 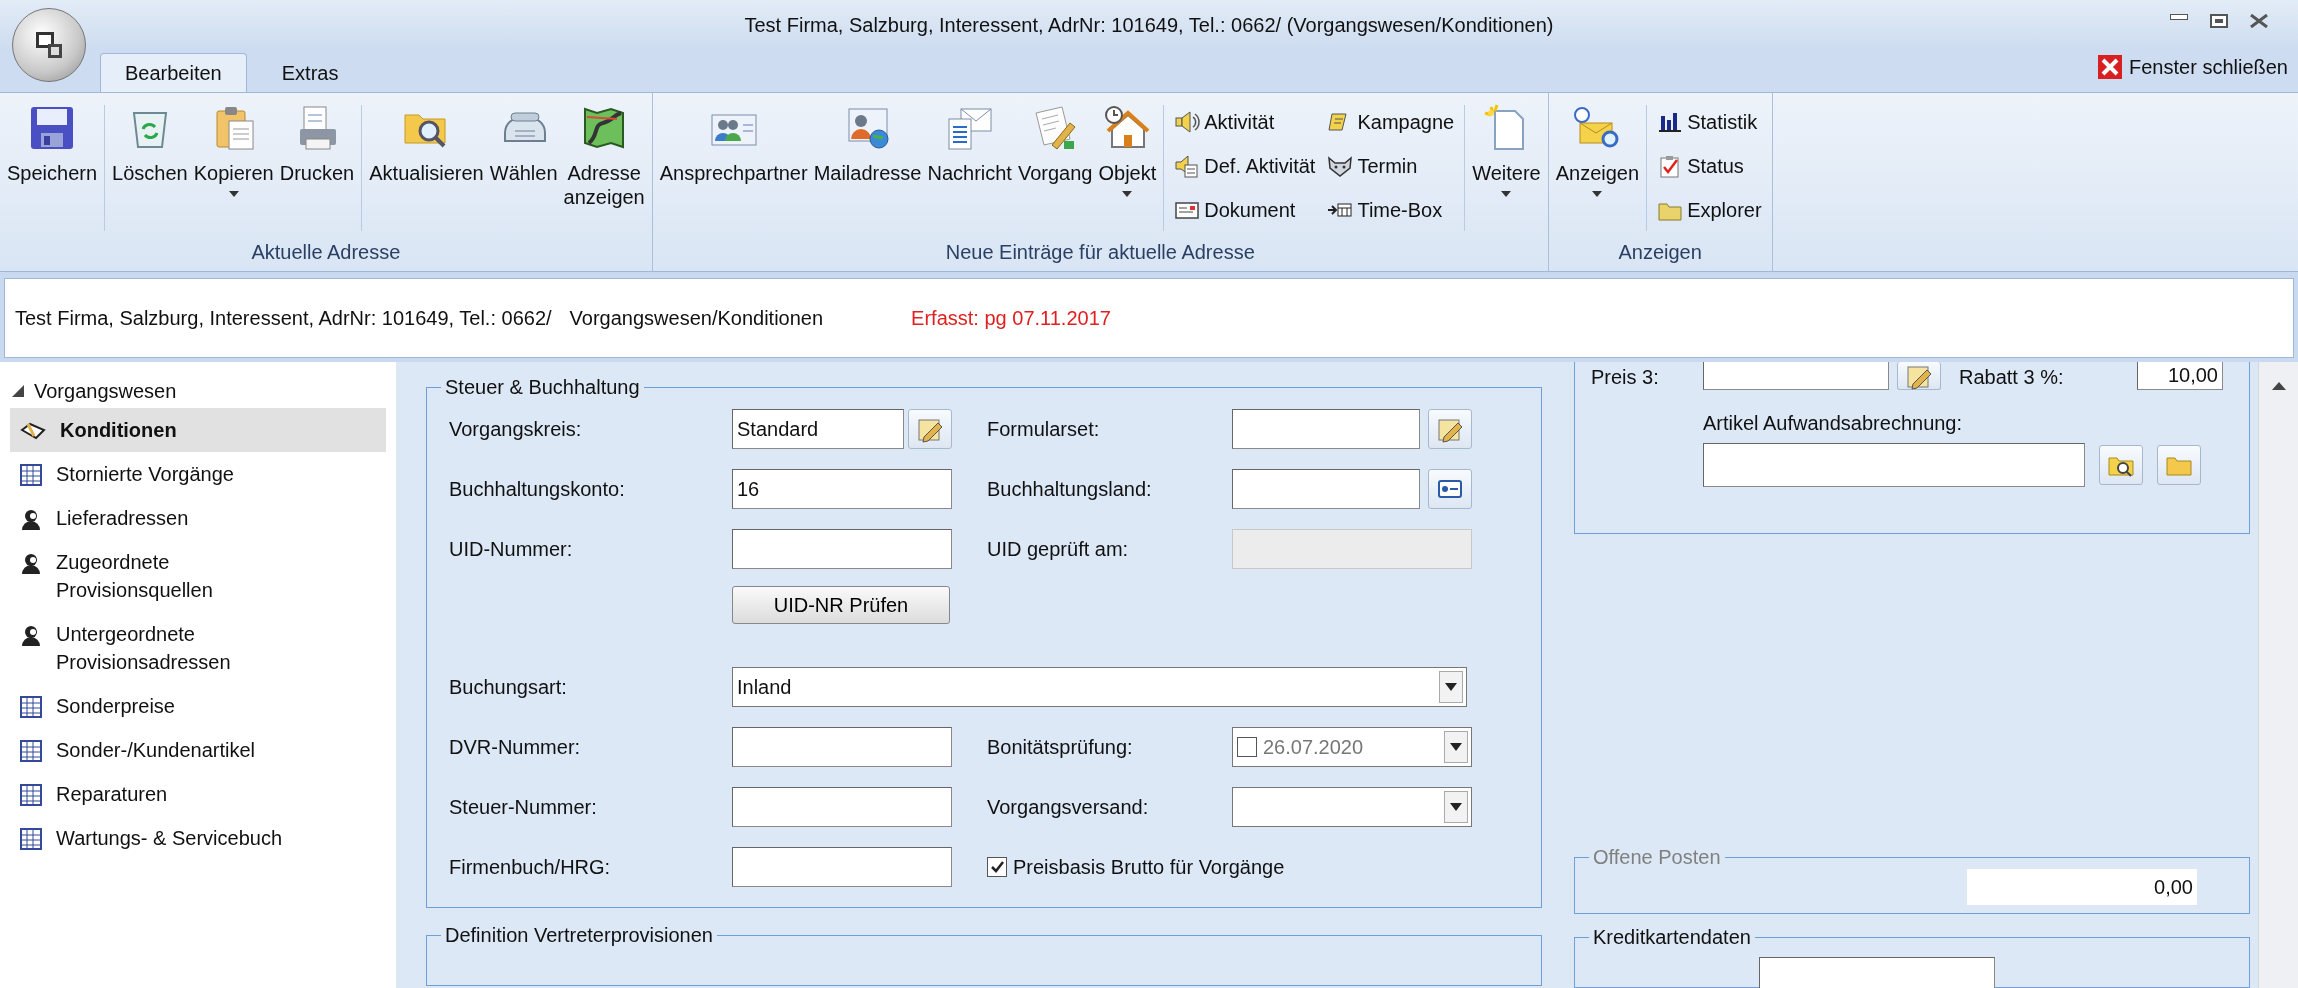 I want to click on speaker-document-icon, so click(x=1187, y=166).